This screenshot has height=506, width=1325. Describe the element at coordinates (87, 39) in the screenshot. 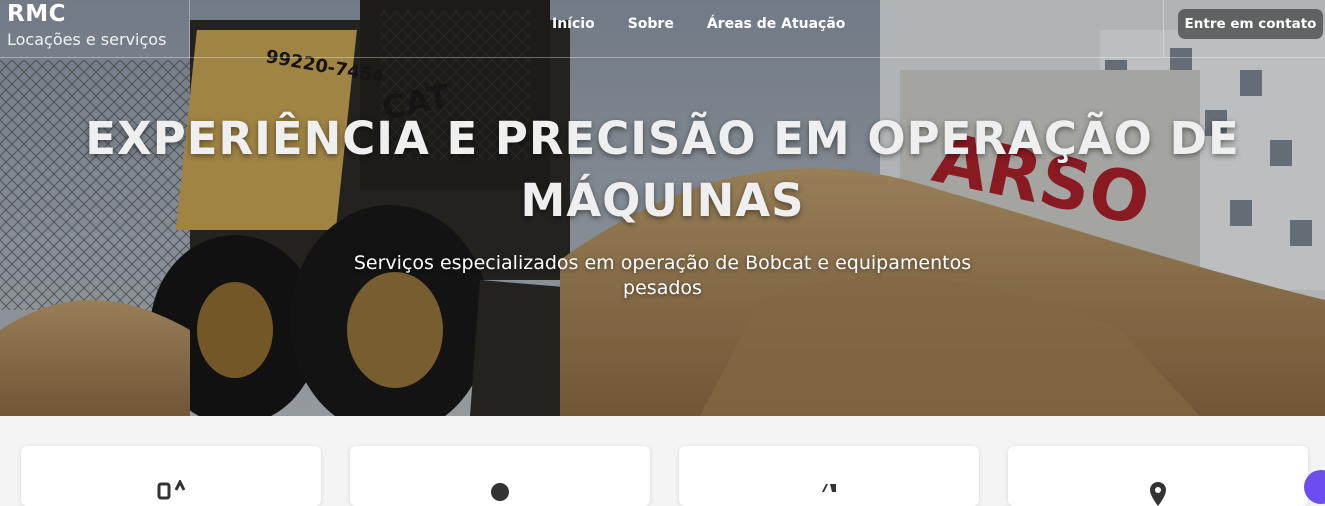

I see `brand-tagline: Locações e serviços` at that location.